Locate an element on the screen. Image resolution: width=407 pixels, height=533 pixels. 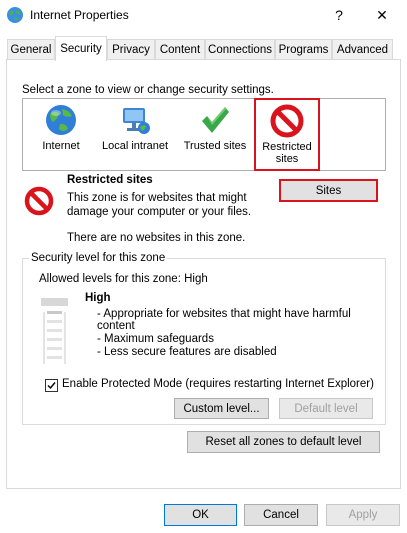
window-title: Internet Properties is located at coordinates (79, 15).